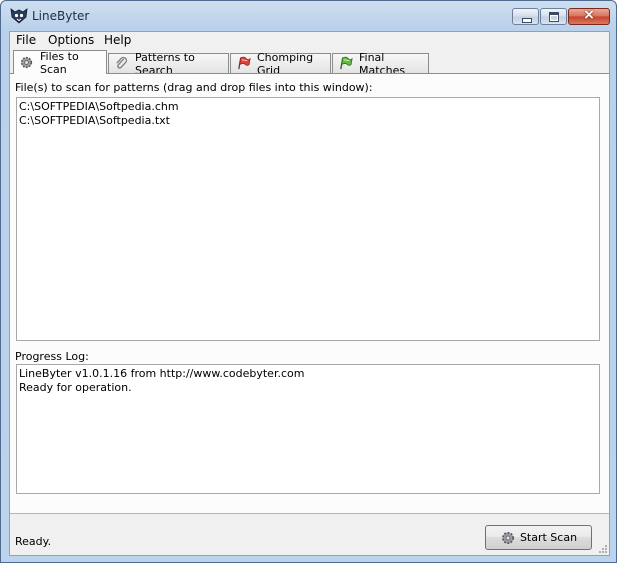 The height and width of the screenshot is (563, 617). What do you see at coordinates (52, 356) in the screenshot?
I see `progress-log-label: Progress Log:` at bounding box center [52, 356].